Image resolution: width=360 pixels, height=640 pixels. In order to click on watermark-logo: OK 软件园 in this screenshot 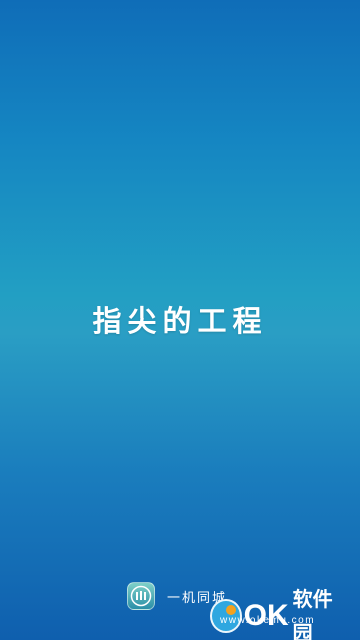, I will do `click(279, 611)`.